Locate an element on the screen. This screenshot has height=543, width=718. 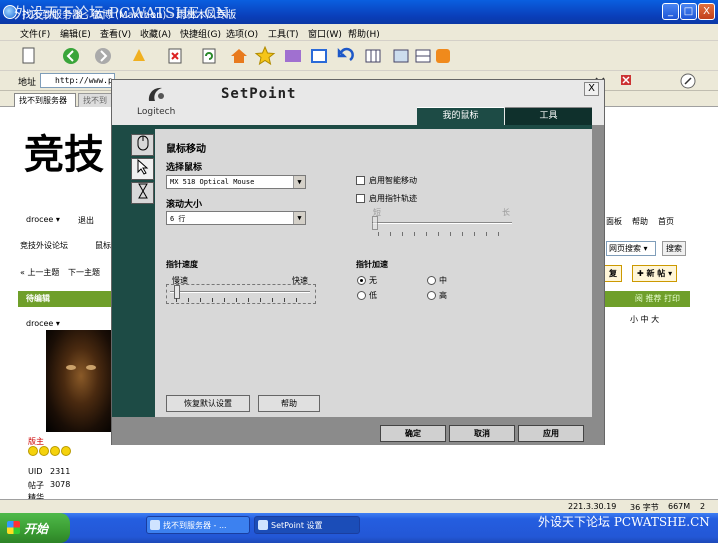
post-actions: 阅 推荐 打印 is located at coordinates (657, 298).